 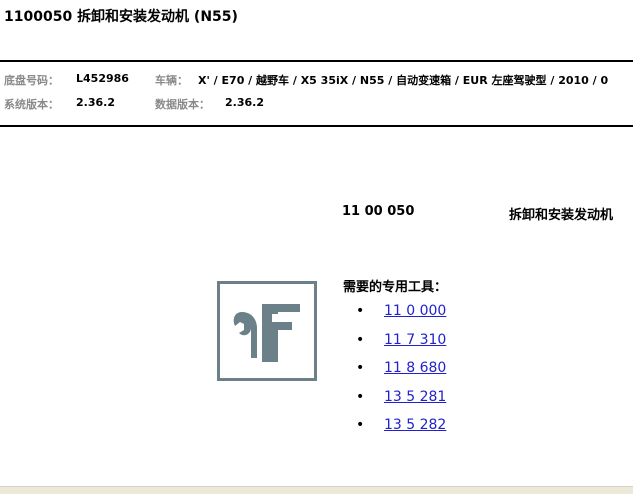 I want to click on vehicle-label: 车辆：, so click(x=171, y=80).